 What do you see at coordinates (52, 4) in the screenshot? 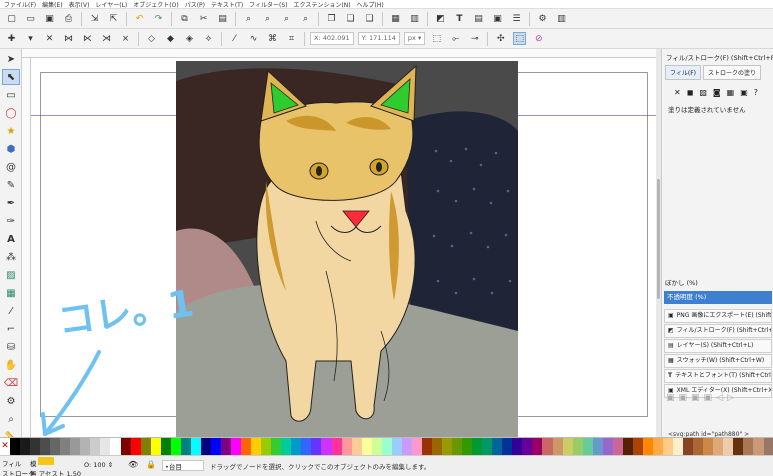
I see `menu-edit: 編集(E)` at bounding box center [52, 4].